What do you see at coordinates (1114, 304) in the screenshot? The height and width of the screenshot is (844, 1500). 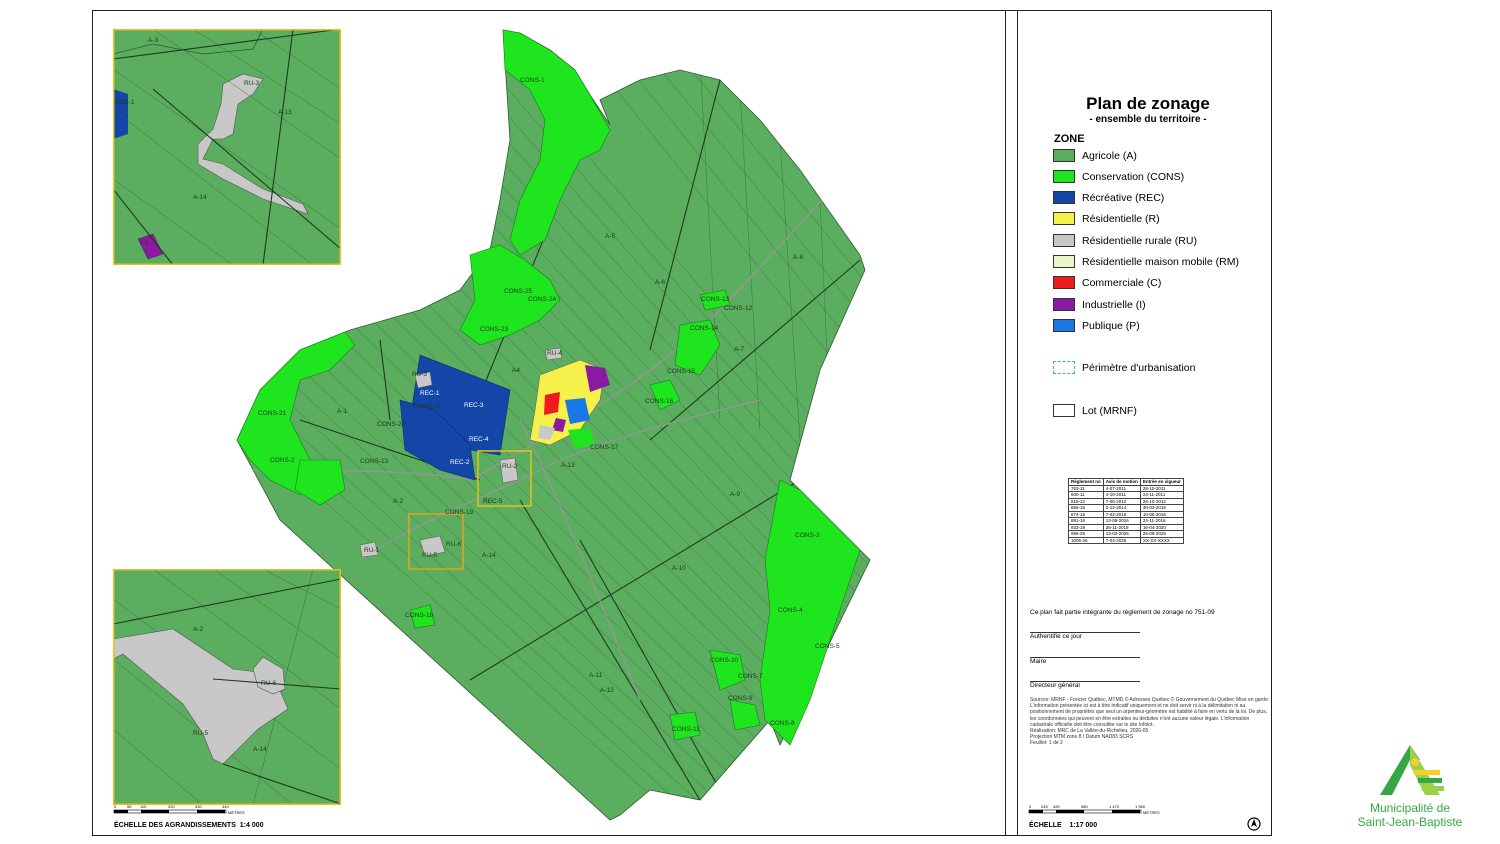 I see `legend-label-industrielle: Industrielle (I)` at bounding box center [1114, 304].